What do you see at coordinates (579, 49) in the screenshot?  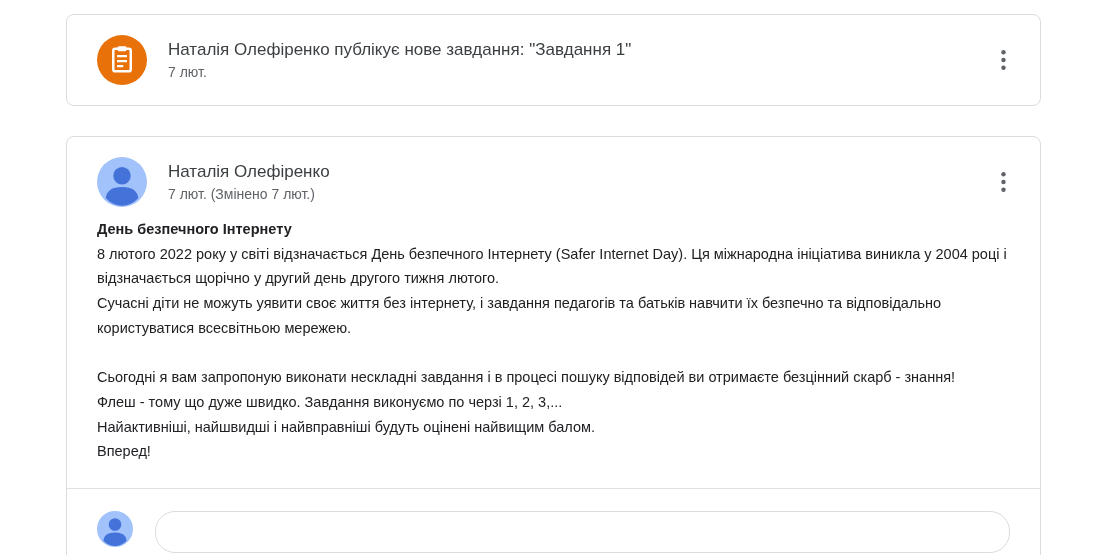 I see `post-title: Наталія Олефіренко публікує нове завдання: "Завдання 1"` at bounding box center [579, 49].